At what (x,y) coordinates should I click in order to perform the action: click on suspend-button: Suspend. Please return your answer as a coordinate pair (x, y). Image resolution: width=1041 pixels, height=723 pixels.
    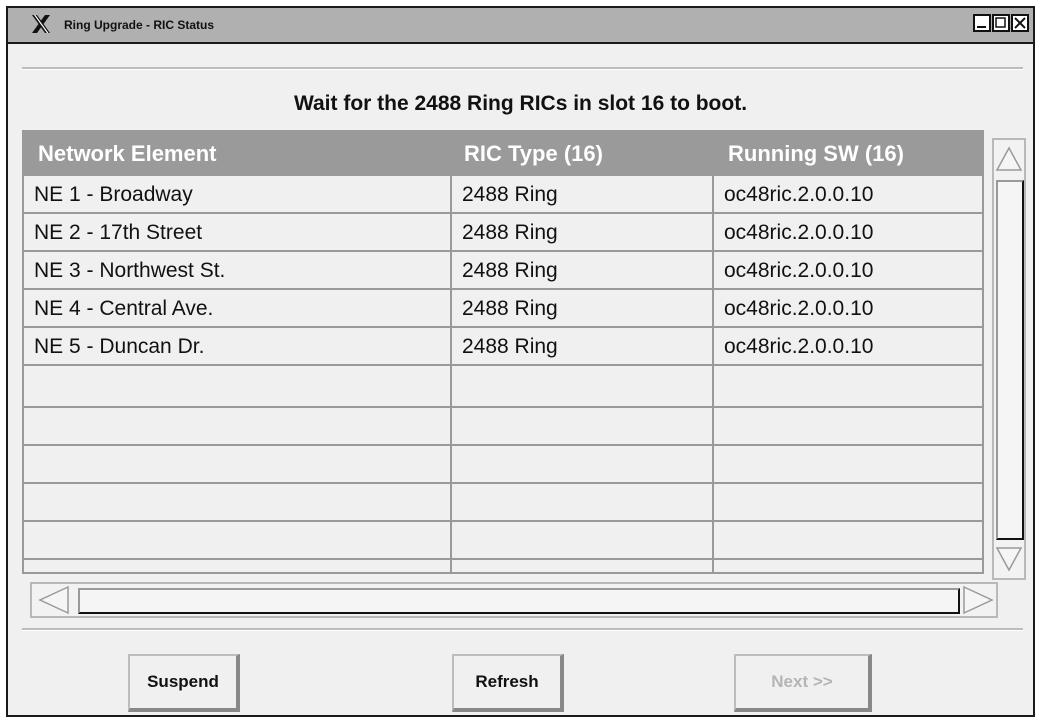
    Looking at the image, I should click on (184, 683).